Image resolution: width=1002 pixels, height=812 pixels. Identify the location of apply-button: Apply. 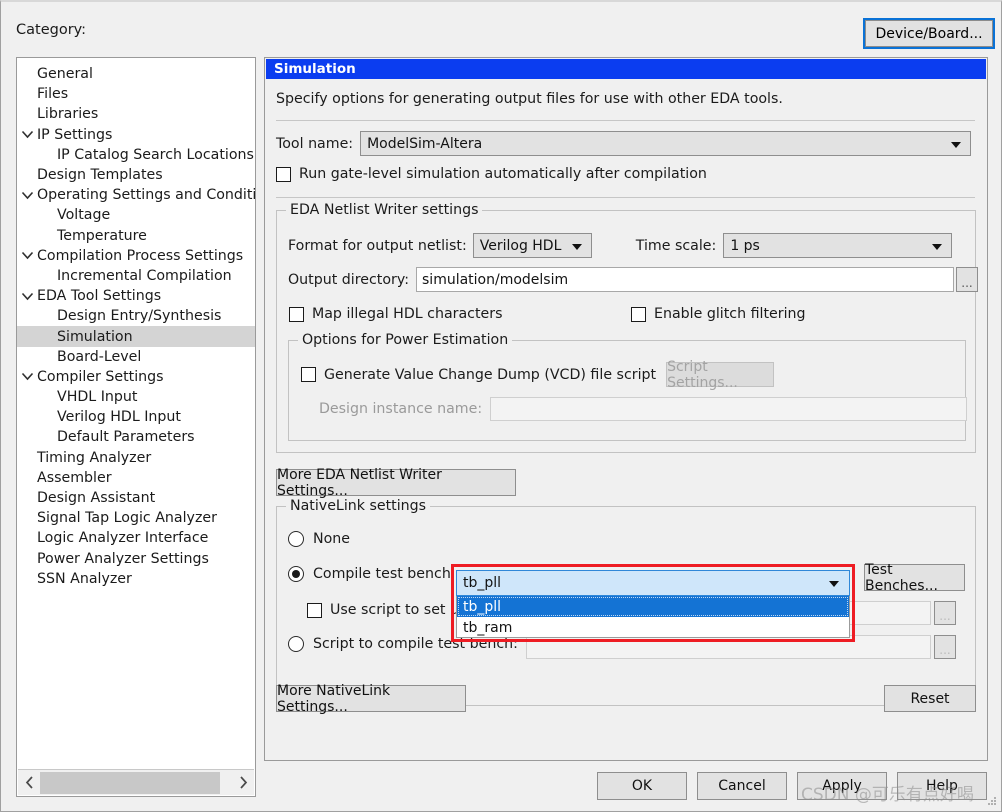
(842, 786).